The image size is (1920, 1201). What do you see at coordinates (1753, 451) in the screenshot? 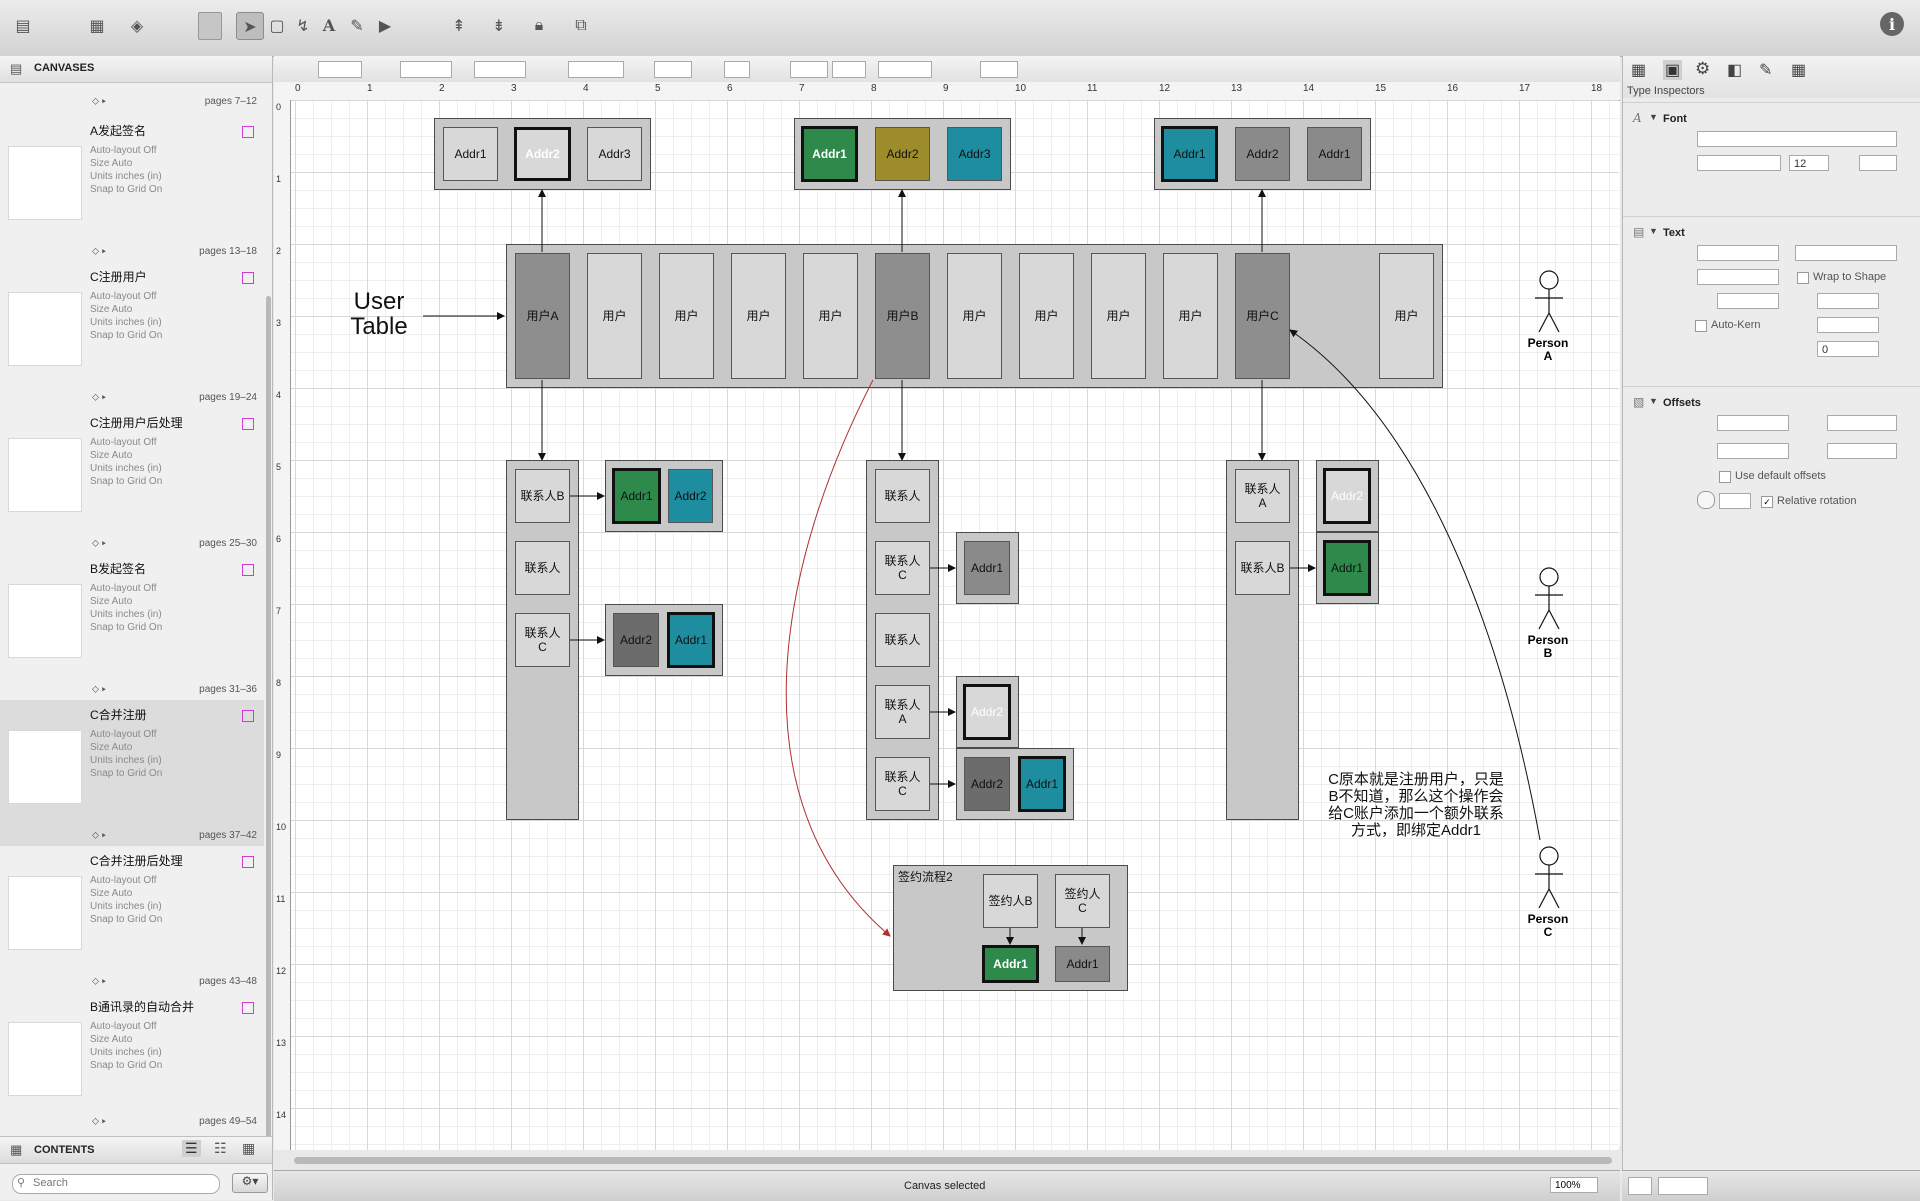
I see `offset-right-field` at bounding box center [1753, 451].